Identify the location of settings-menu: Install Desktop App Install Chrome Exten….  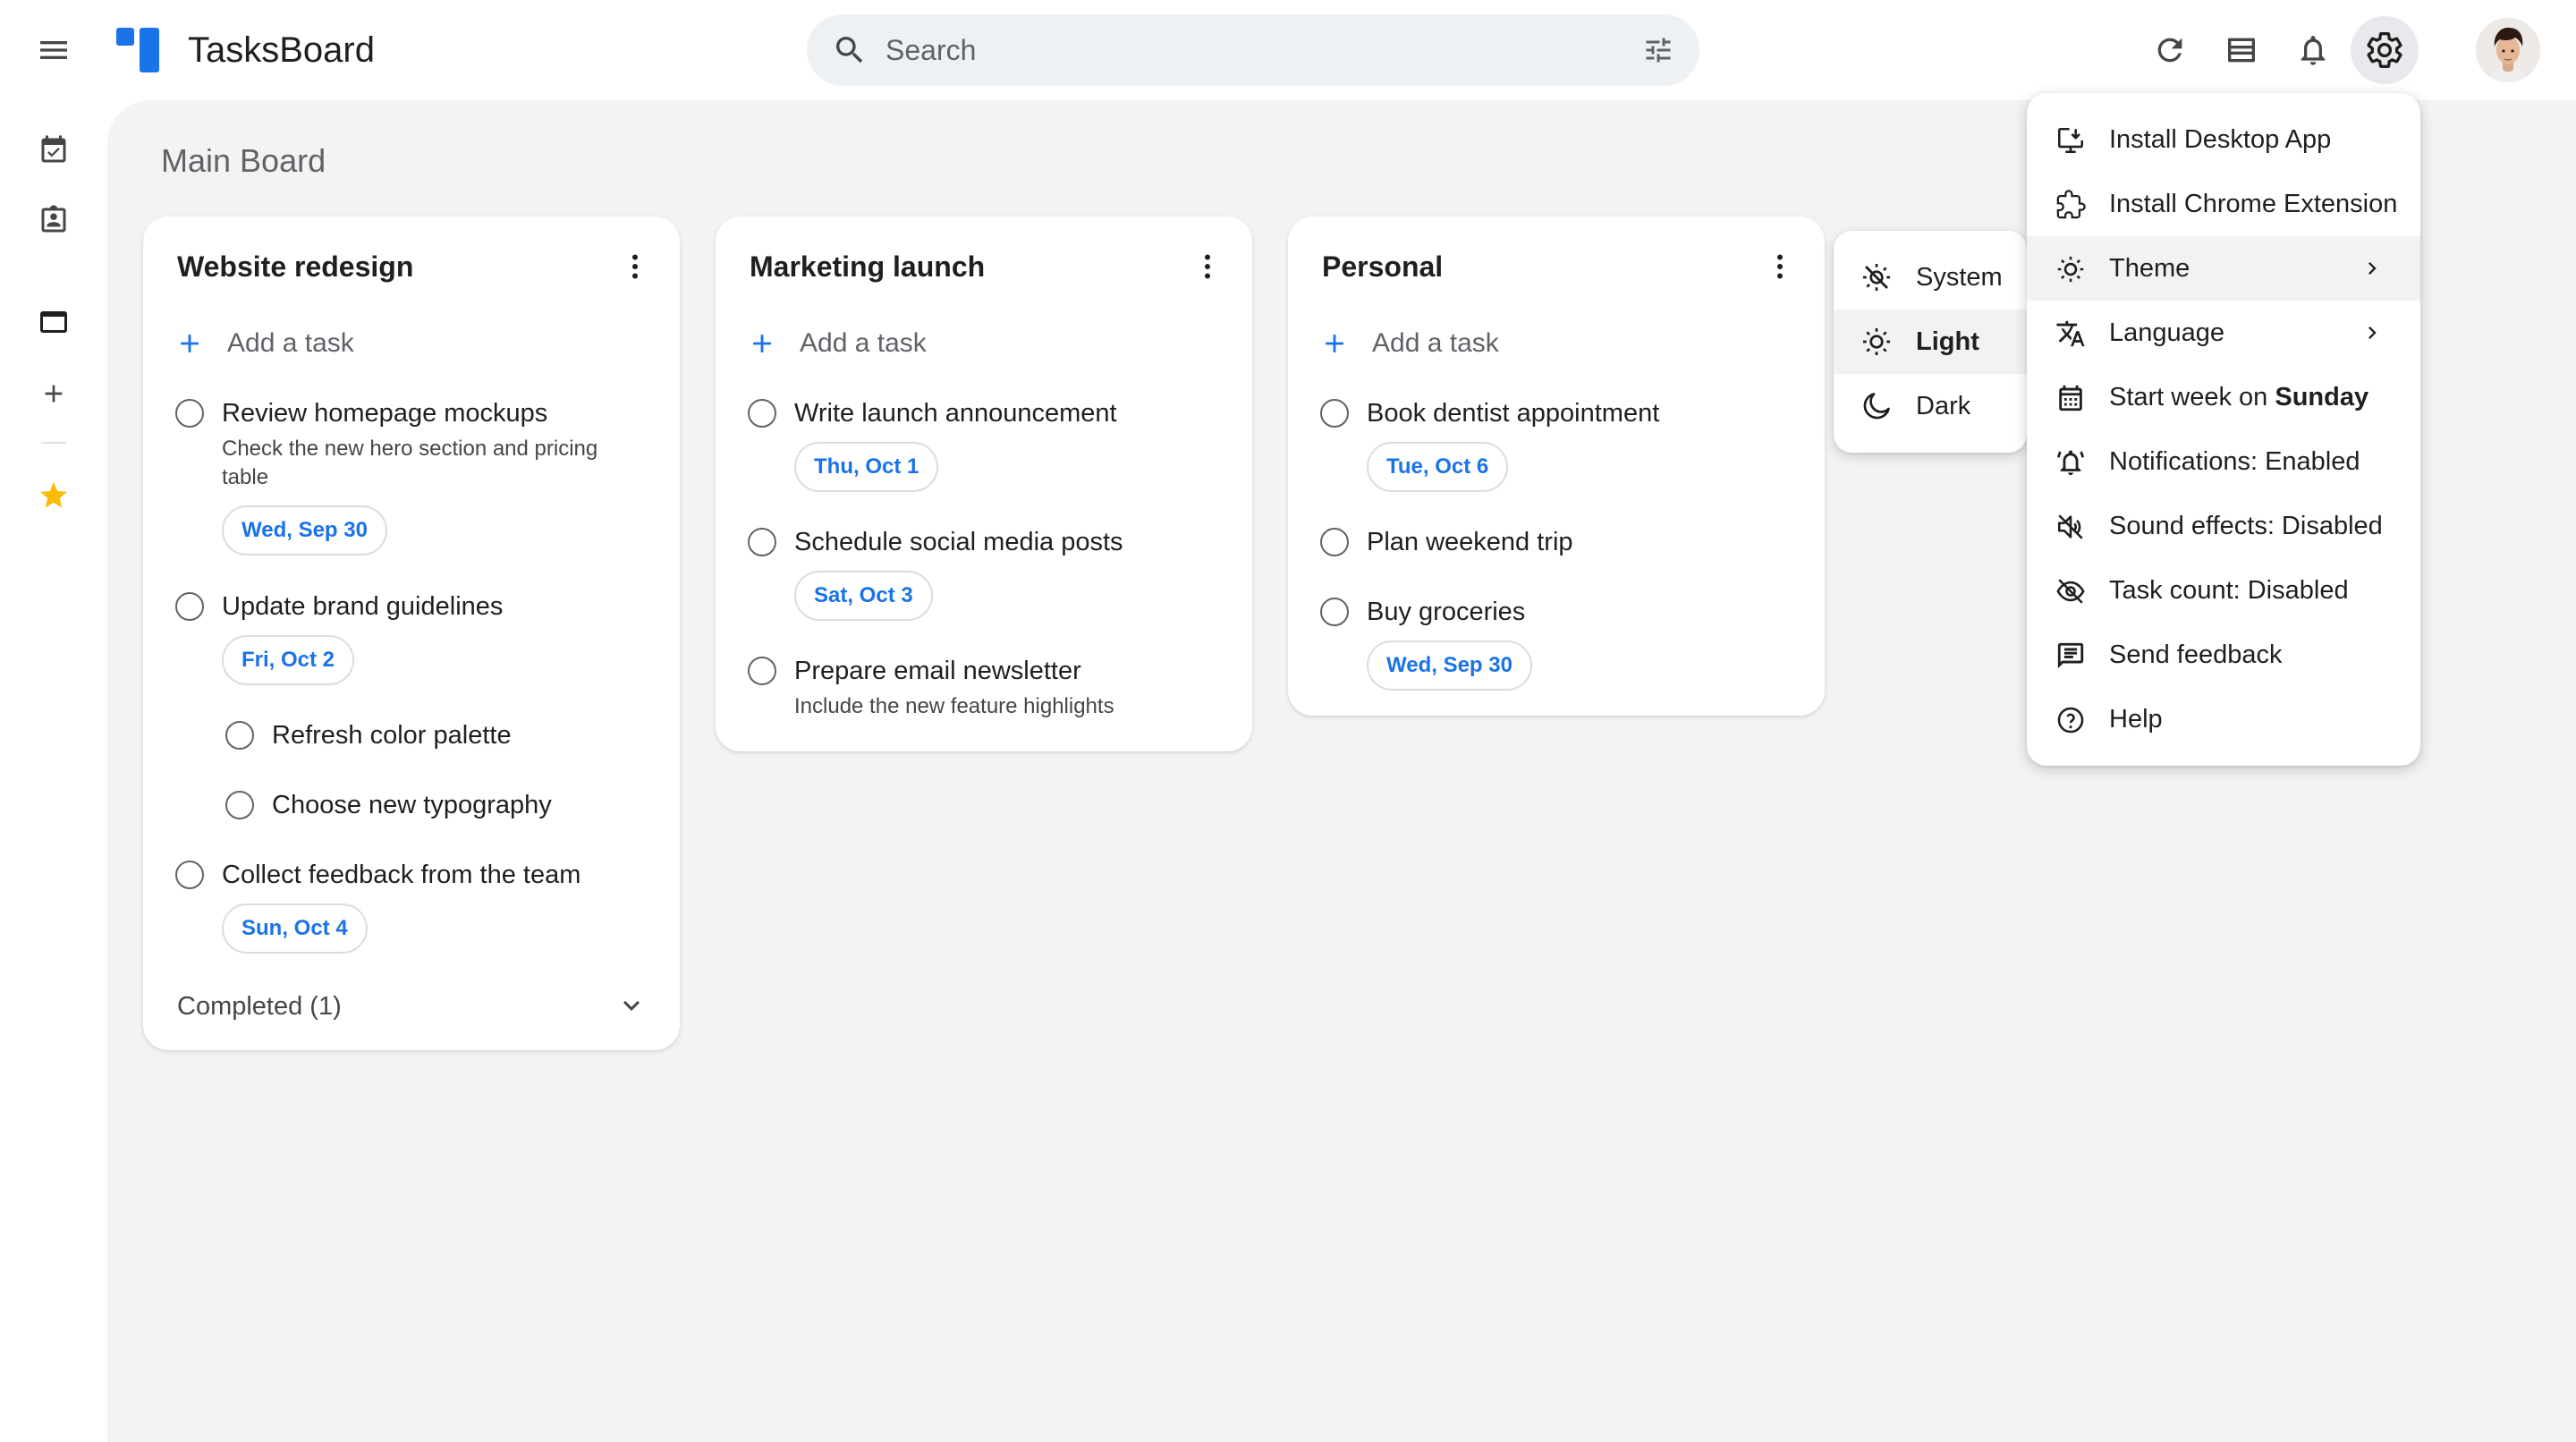
(2223, 429).